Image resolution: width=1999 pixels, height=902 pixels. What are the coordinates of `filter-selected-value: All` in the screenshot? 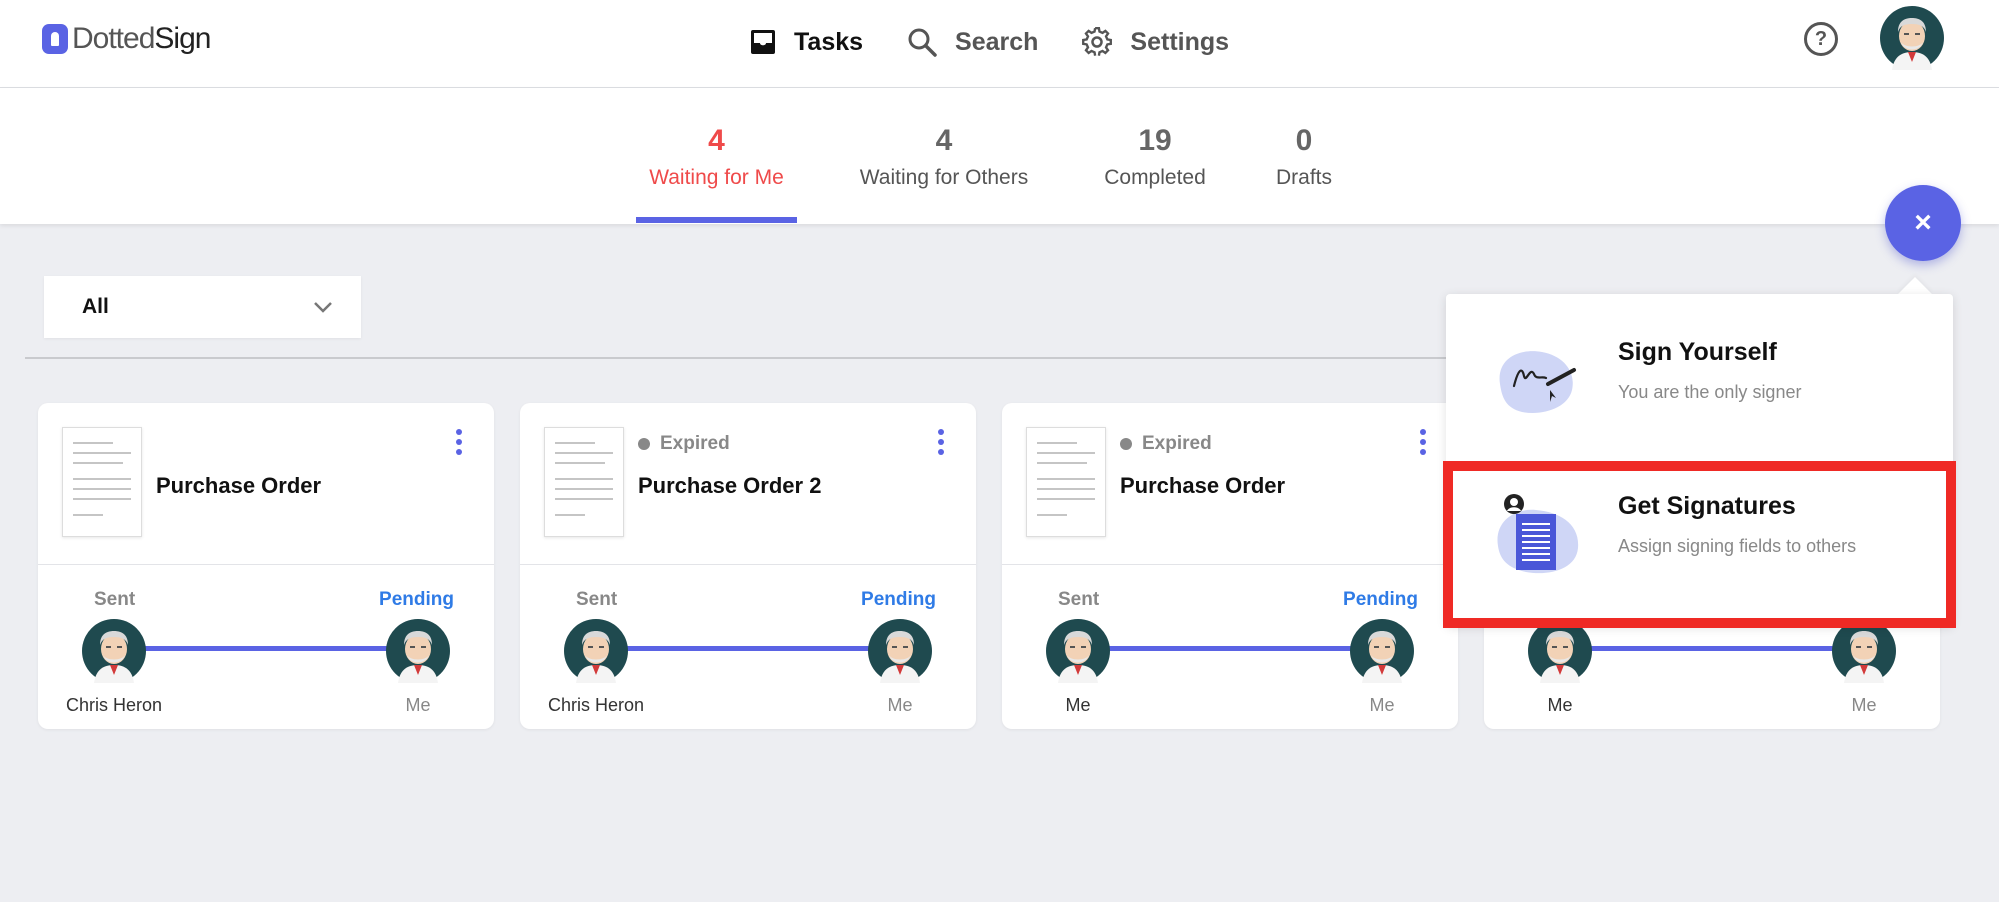 It's located at (95, 306).